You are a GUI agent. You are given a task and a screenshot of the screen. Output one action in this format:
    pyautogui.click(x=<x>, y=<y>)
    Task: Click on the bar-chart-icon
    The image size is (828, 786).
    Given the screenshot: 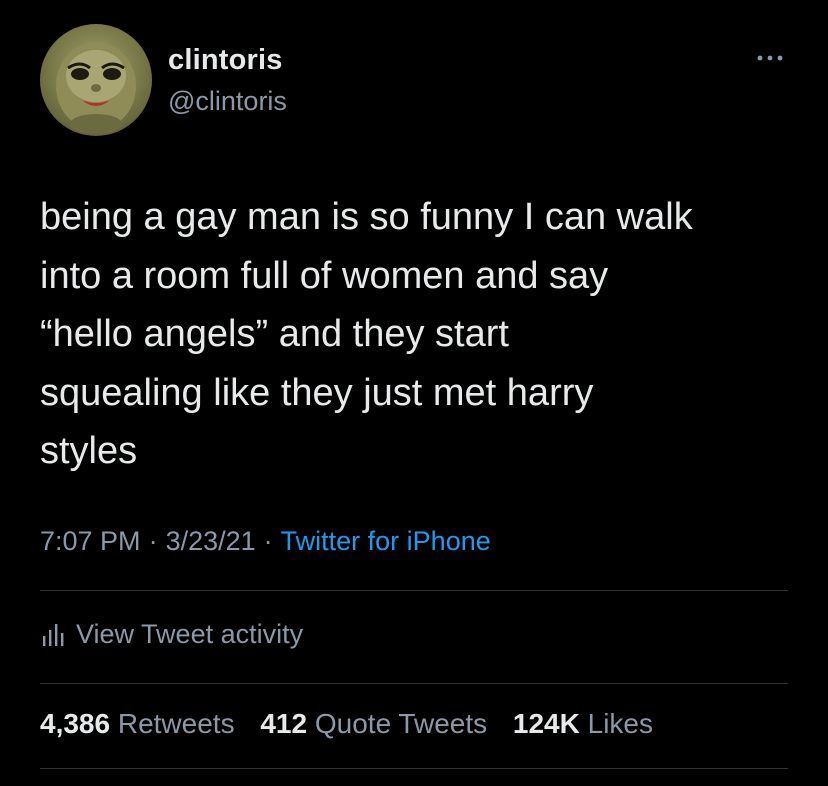 What is the action you would take?
    pyautogui.click(x=53, y=635)
    